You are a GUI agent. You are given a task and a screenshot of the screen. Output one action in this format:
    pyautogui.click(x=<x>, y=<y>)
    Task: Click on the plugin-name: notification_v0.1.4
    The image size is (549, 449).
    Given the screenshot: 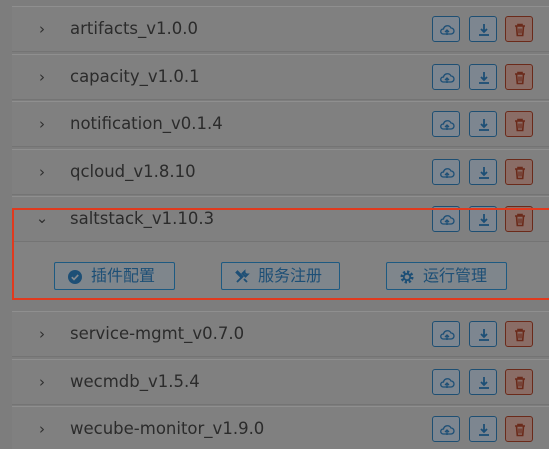 What is the action you would take?
    pyautogui.click(x=146, y=123)
    